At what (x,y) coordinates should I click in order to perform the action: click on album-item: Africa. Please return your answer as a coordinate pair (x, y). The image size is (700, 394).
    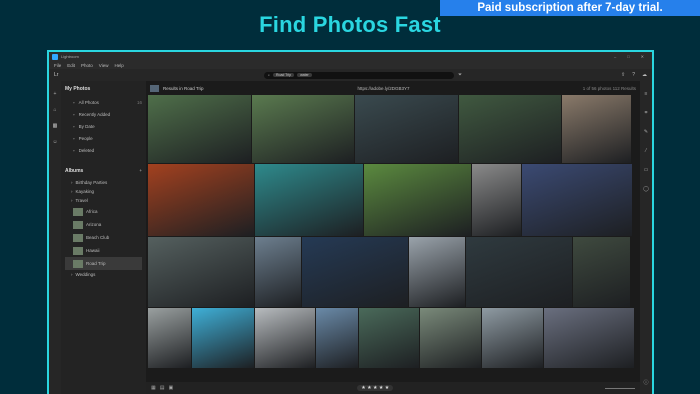
    Looking at the image, I should click on (103, 211).